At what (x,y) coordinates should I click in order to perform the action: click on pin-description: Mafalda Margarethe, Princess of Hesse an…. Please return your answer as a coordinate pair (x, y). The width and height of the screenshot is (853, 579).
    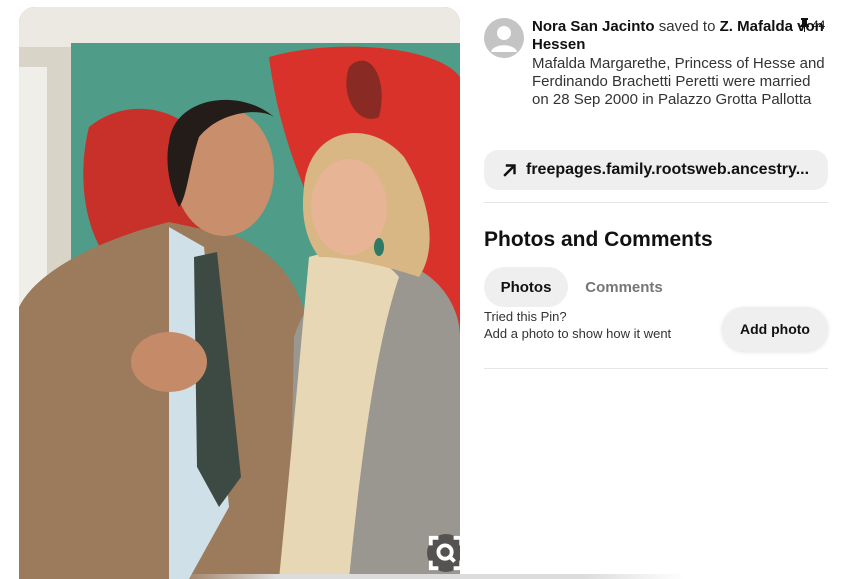
    Looking at the image, I should click on (678, 81).